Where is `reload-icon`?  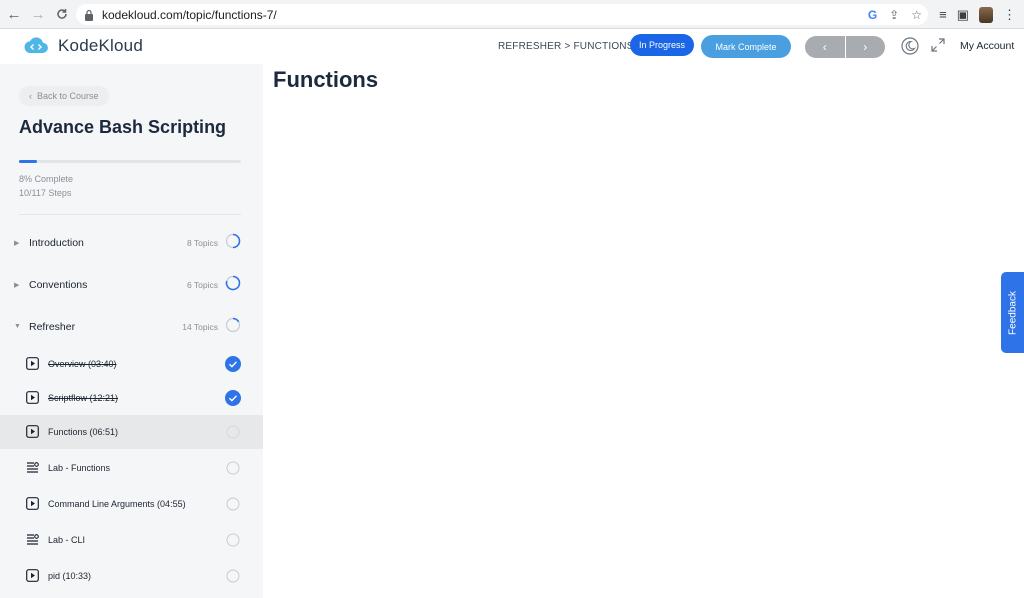 reload-icon is located at coordinates (62, 14).